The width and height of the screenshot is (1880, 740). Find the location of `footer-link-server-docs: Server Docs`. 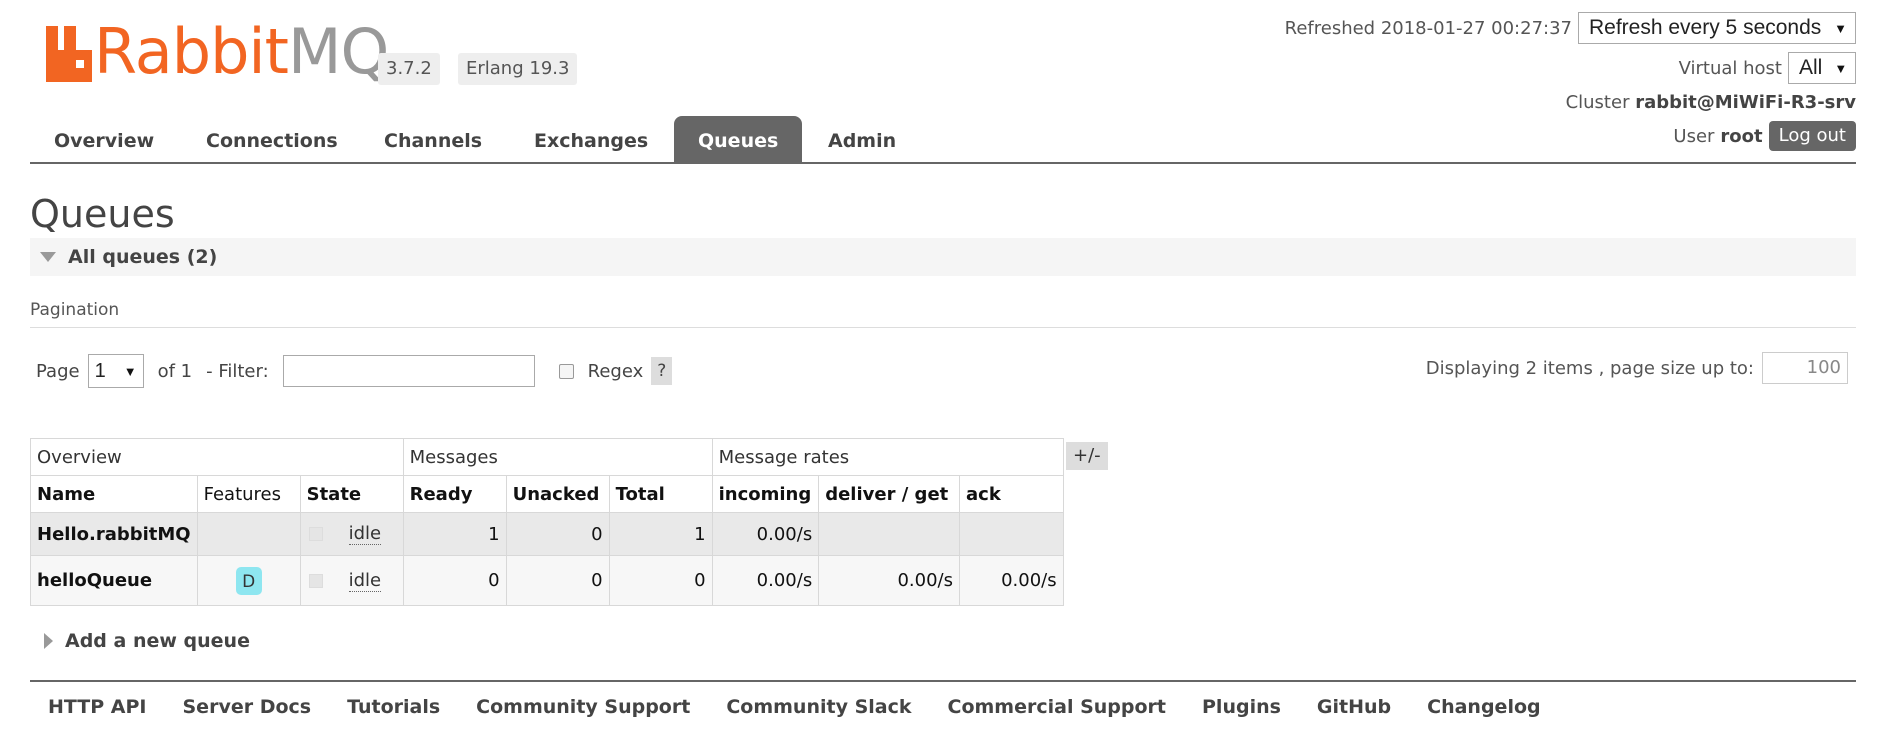

footer-link-server-docs: Server Docs is located at coordinates (247, 707).